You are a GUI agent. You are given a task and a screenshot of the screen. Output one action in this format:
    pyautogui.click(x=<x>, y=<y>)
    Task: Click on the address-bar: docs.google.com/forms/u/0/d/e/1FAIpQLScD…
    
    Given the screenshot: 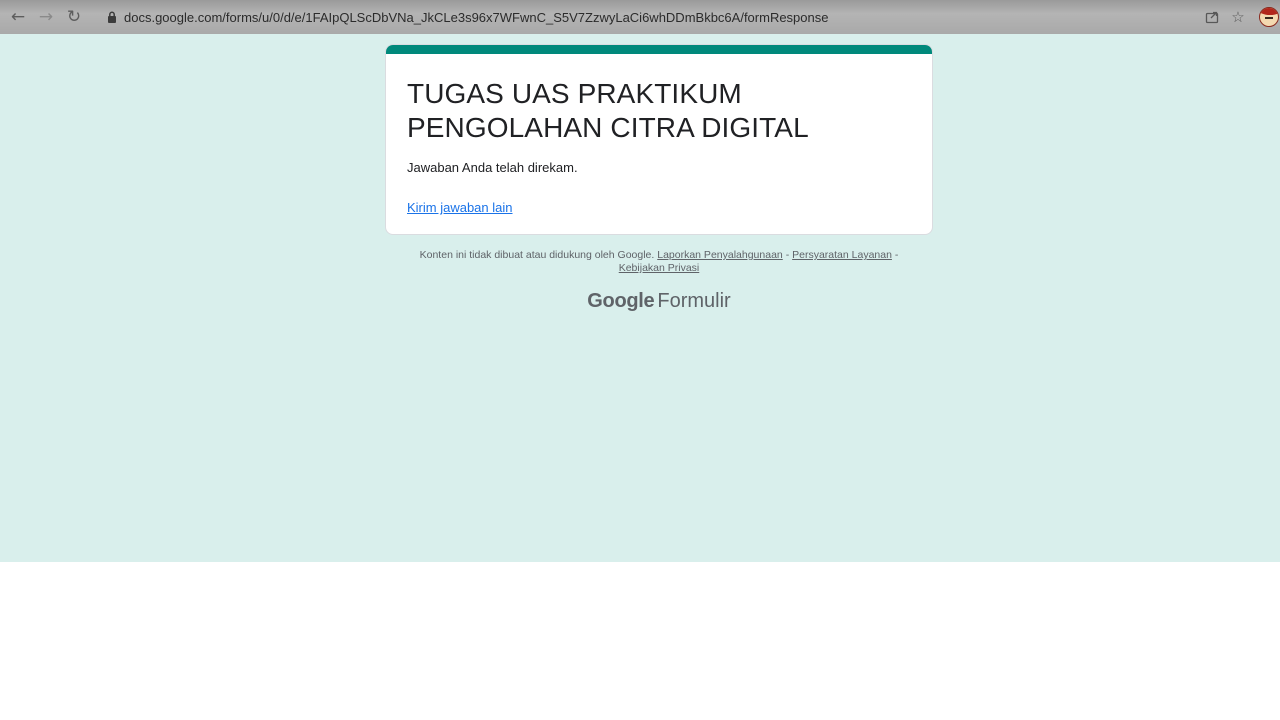 What is the action you would take?
    pyautogui.click(x=476, y=17)
    